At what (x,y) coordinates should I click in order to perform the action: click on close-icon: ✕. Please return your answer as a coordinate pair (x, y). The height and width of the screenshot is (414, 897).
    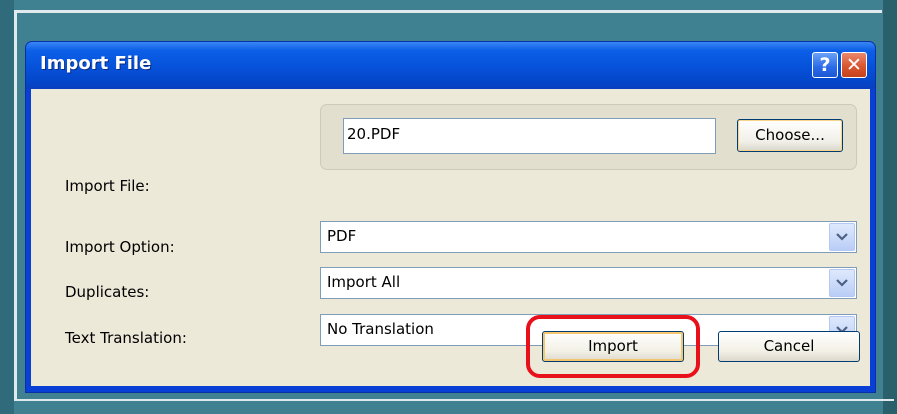
    Looking at the image, I should click on (854, 65).